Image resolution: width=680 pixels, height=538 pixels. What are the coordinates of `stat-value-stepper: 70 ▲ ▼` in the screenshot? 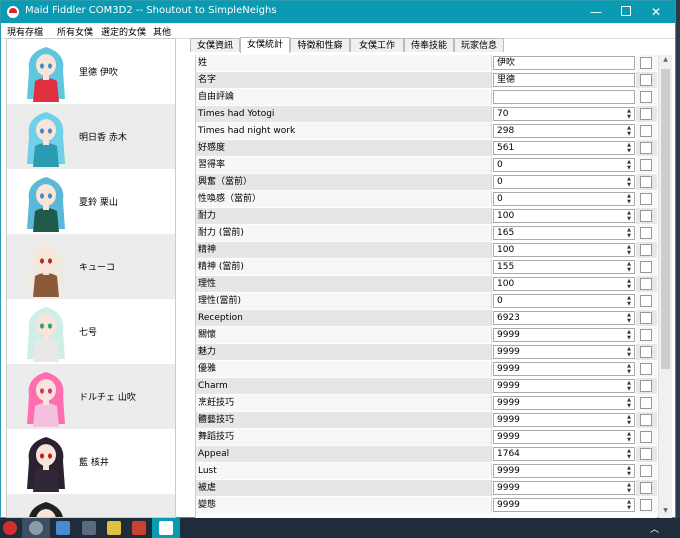 It's located at (564, 114).